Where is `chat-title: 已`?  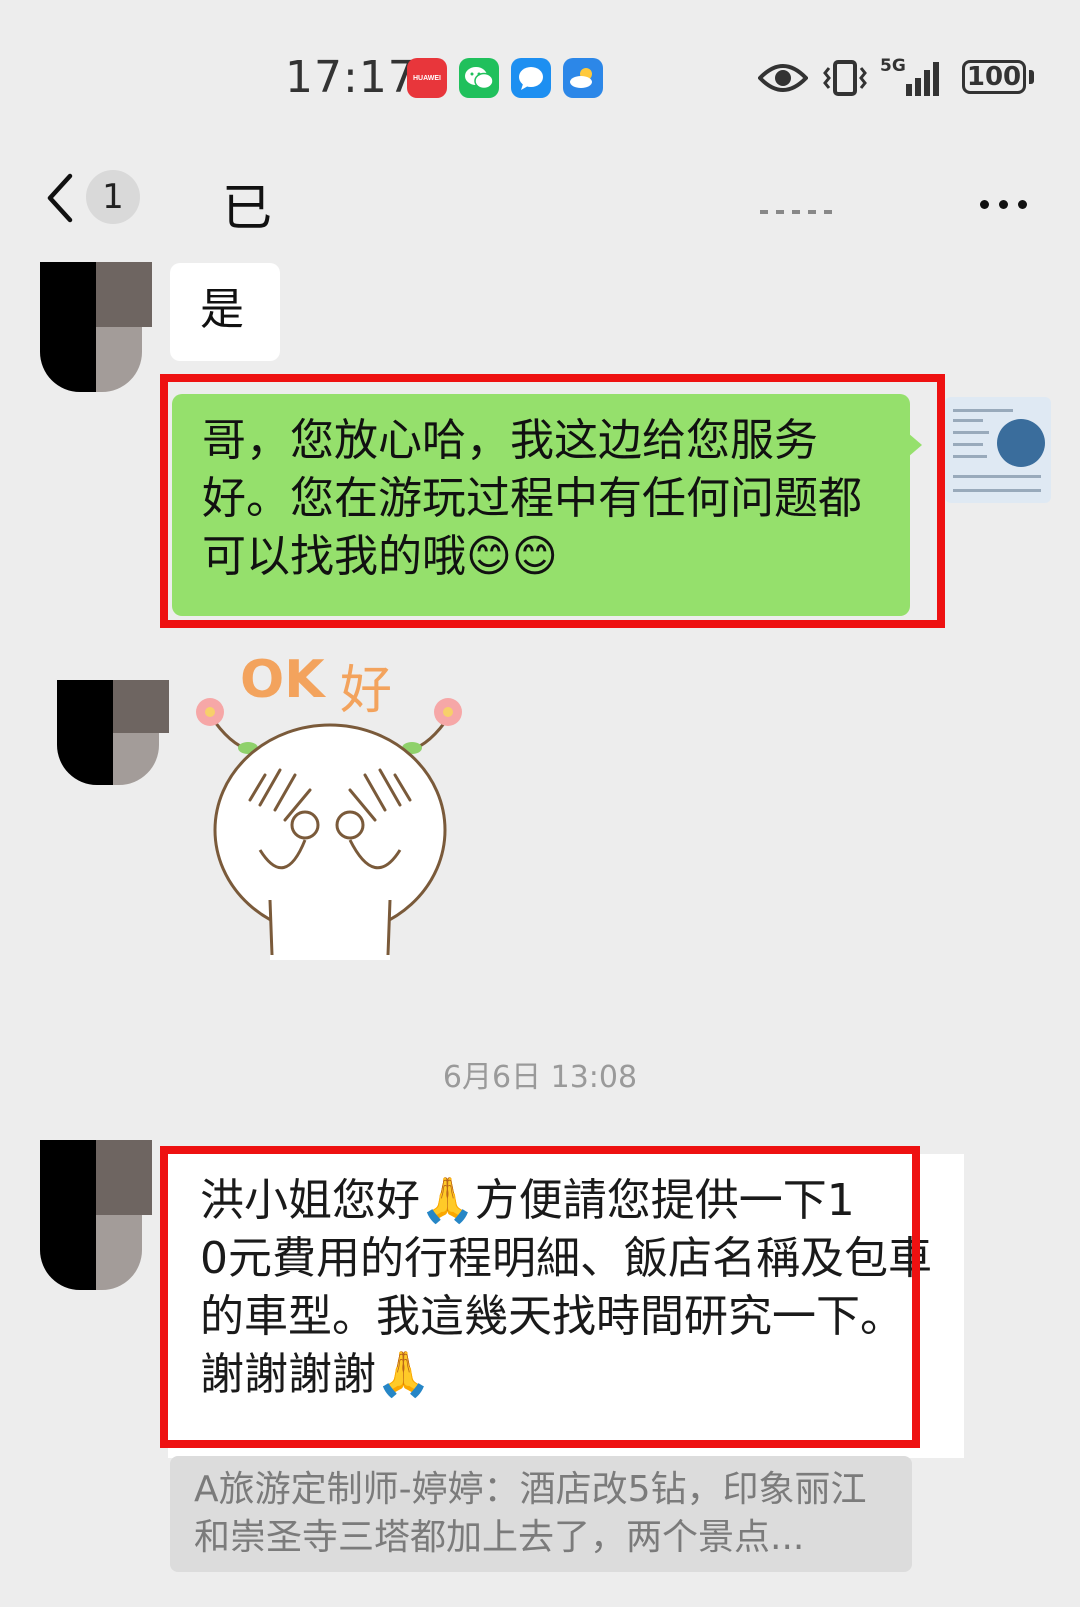
chat-title: 已 is located at coordinates (247, 208).